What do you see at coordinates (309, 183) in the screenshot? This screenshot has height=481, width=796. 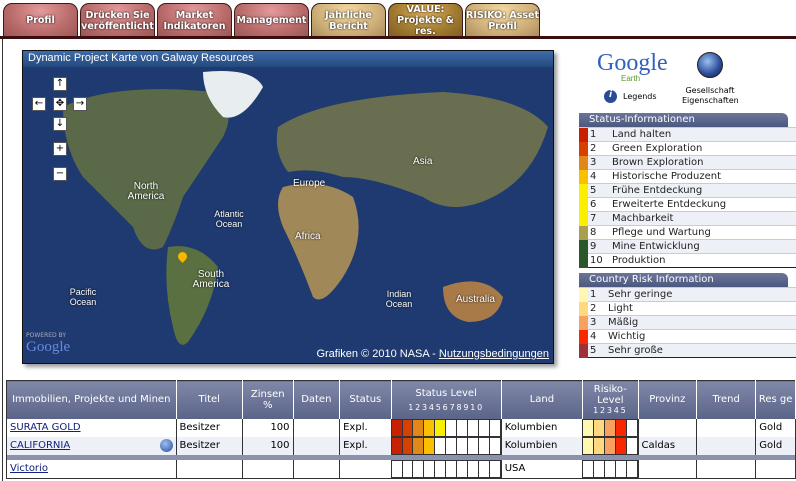 I see `label-europe: Europe` at bounding box center [309, 183].